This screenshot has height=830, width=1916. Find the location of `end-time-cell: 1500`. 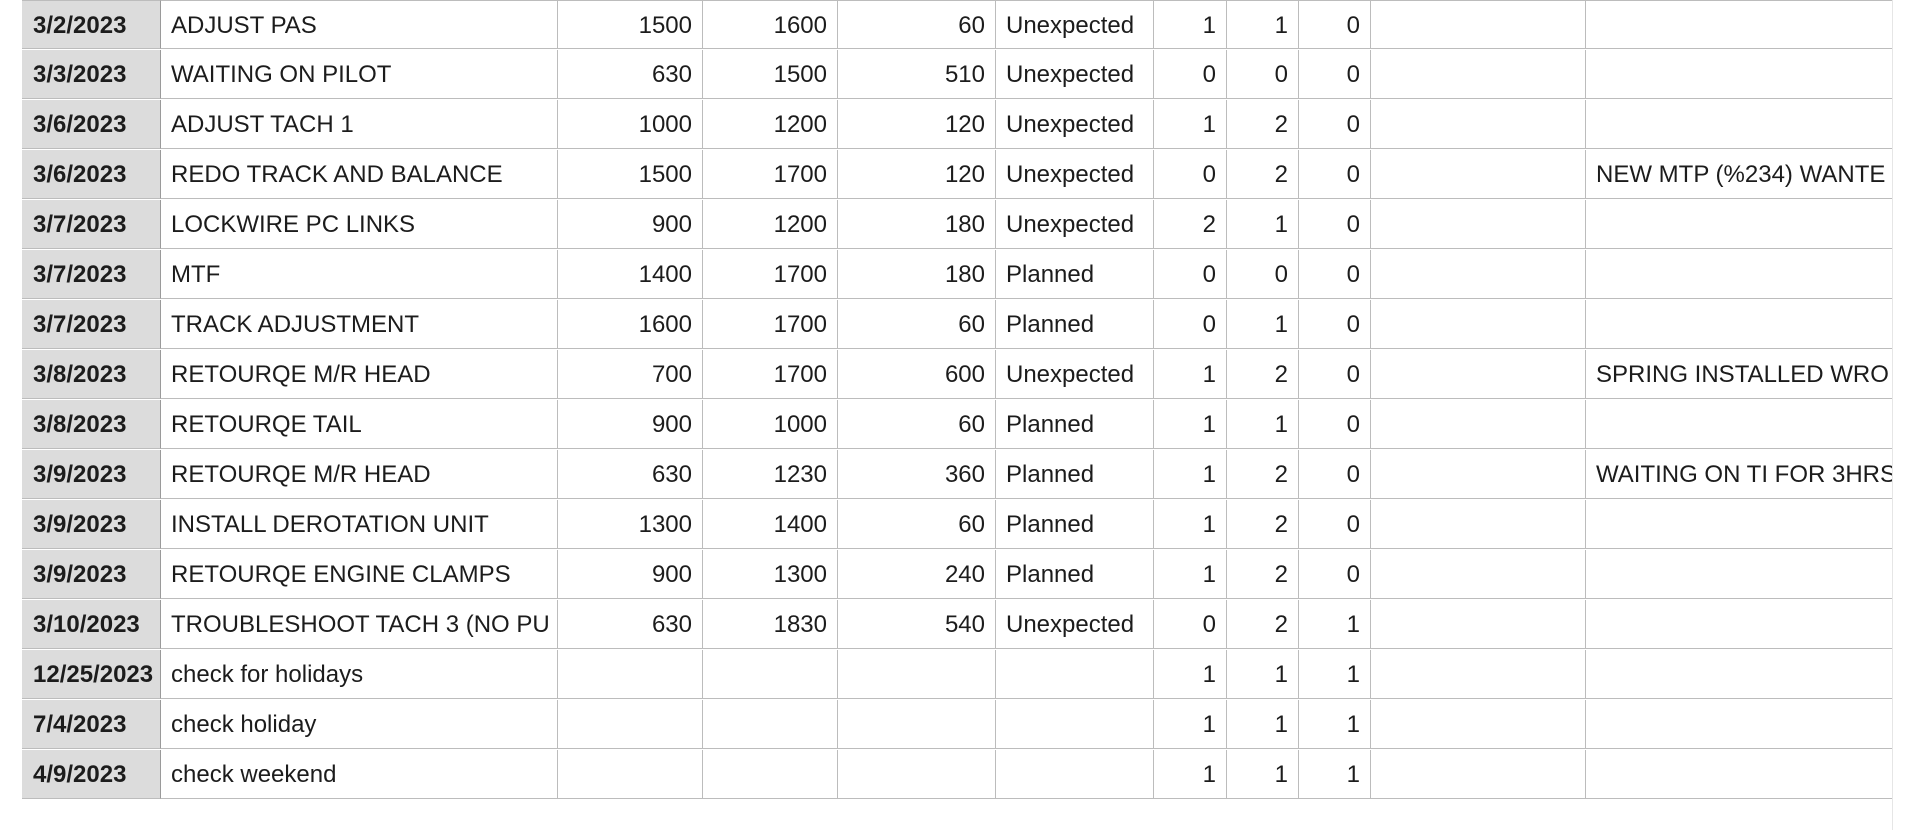

end-time-cell: 1500 is located at coordinates (770, 74).